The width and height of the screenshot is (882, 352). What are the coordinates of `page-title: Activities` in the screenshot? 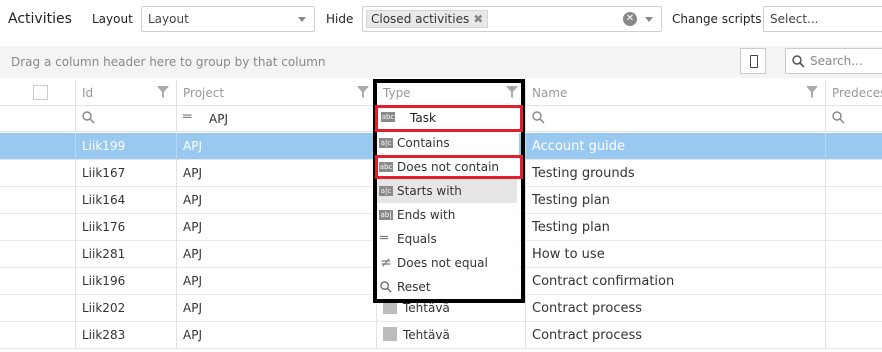 It's located at (40, 19).